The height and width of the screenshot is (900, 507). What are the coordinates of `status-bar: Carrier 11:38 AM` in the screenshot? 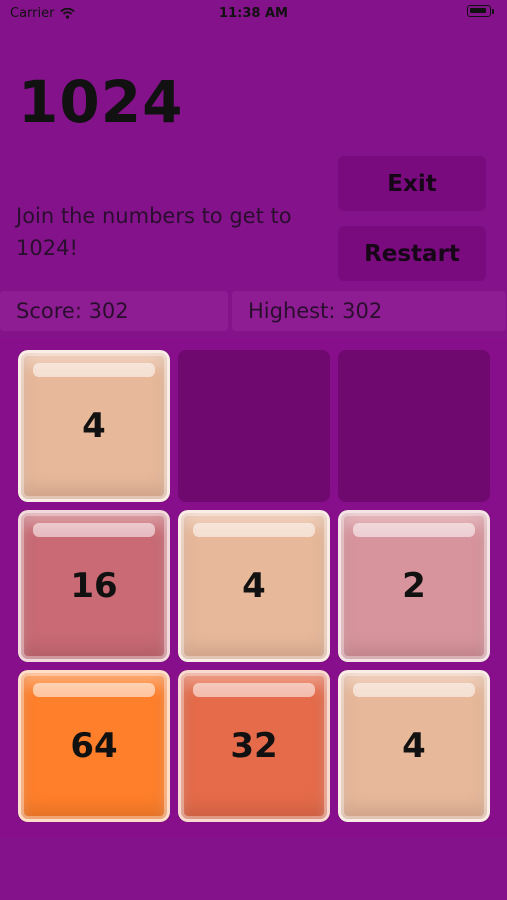 It's located at (253, 14).